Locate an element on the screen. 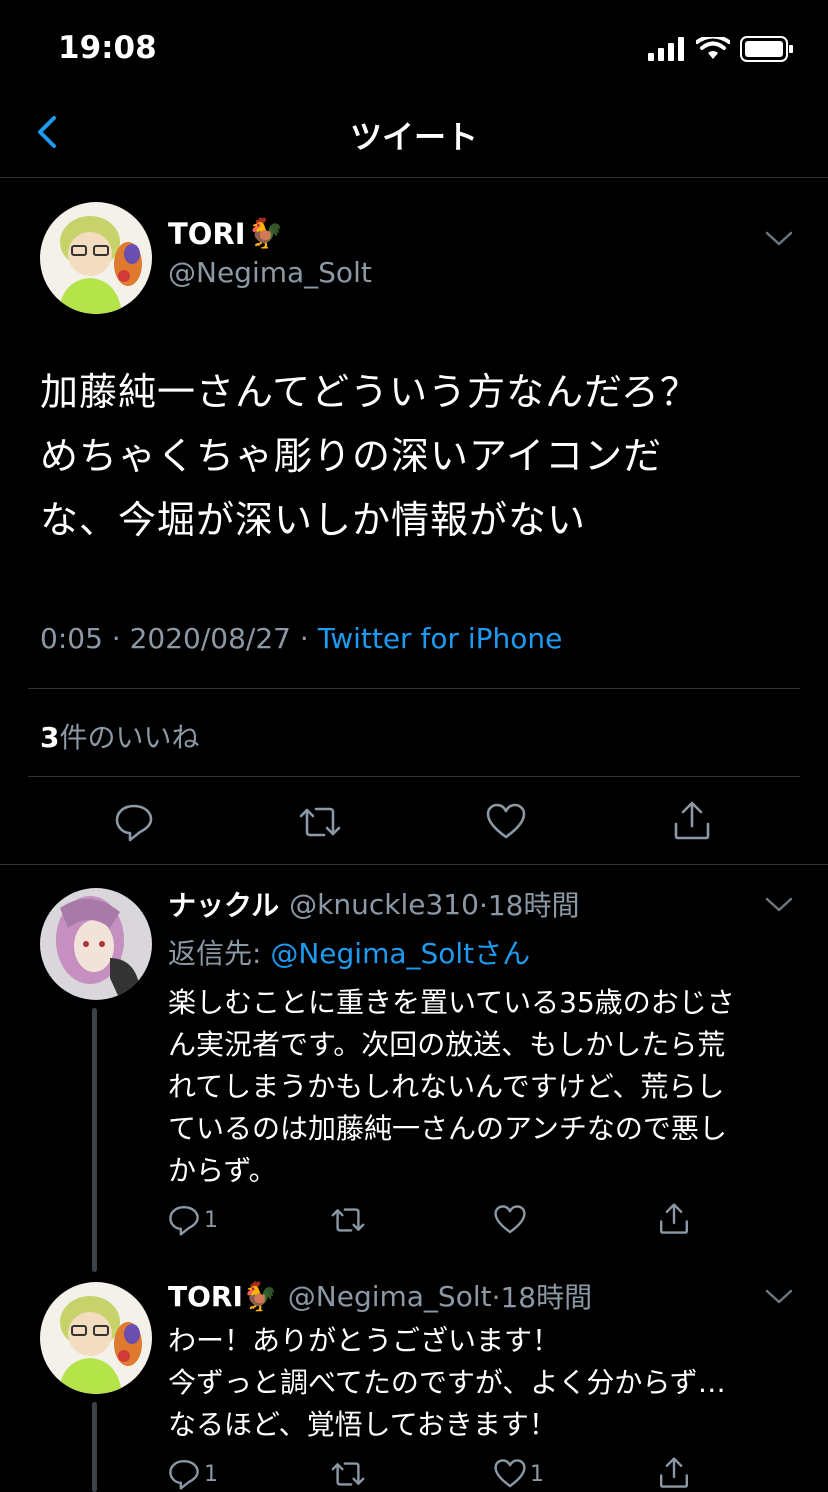 The width and height of the screenshot is (828, 1492). reply-header: ナックル @knuckle310 ·18時間 is located at coordinates (373, 904).